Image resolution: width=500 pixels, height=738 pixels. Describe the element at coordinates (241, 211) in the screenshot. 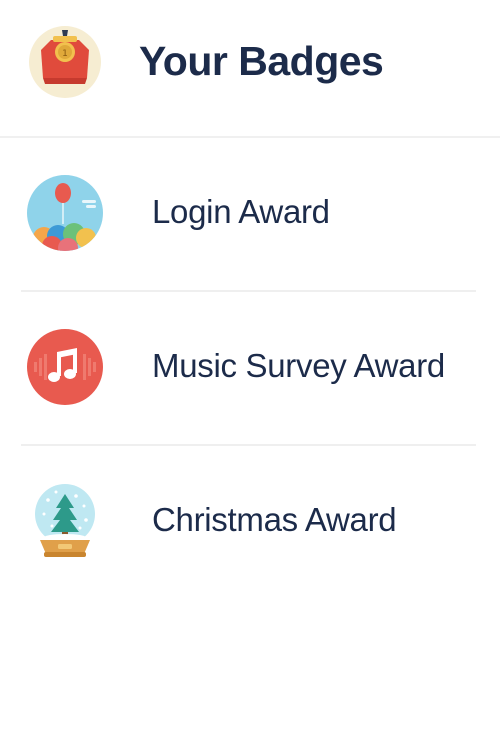

I see `badge-label: Login Award` at that location.